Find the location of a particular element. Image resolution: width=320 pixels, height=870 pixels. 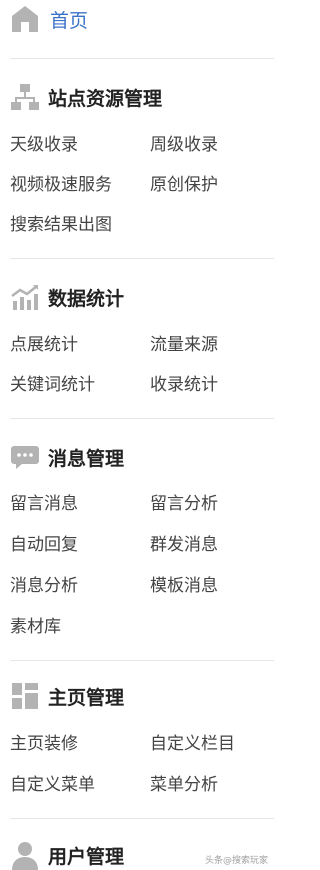

section-title: 消息管理 is located at coordinates (86, 458).